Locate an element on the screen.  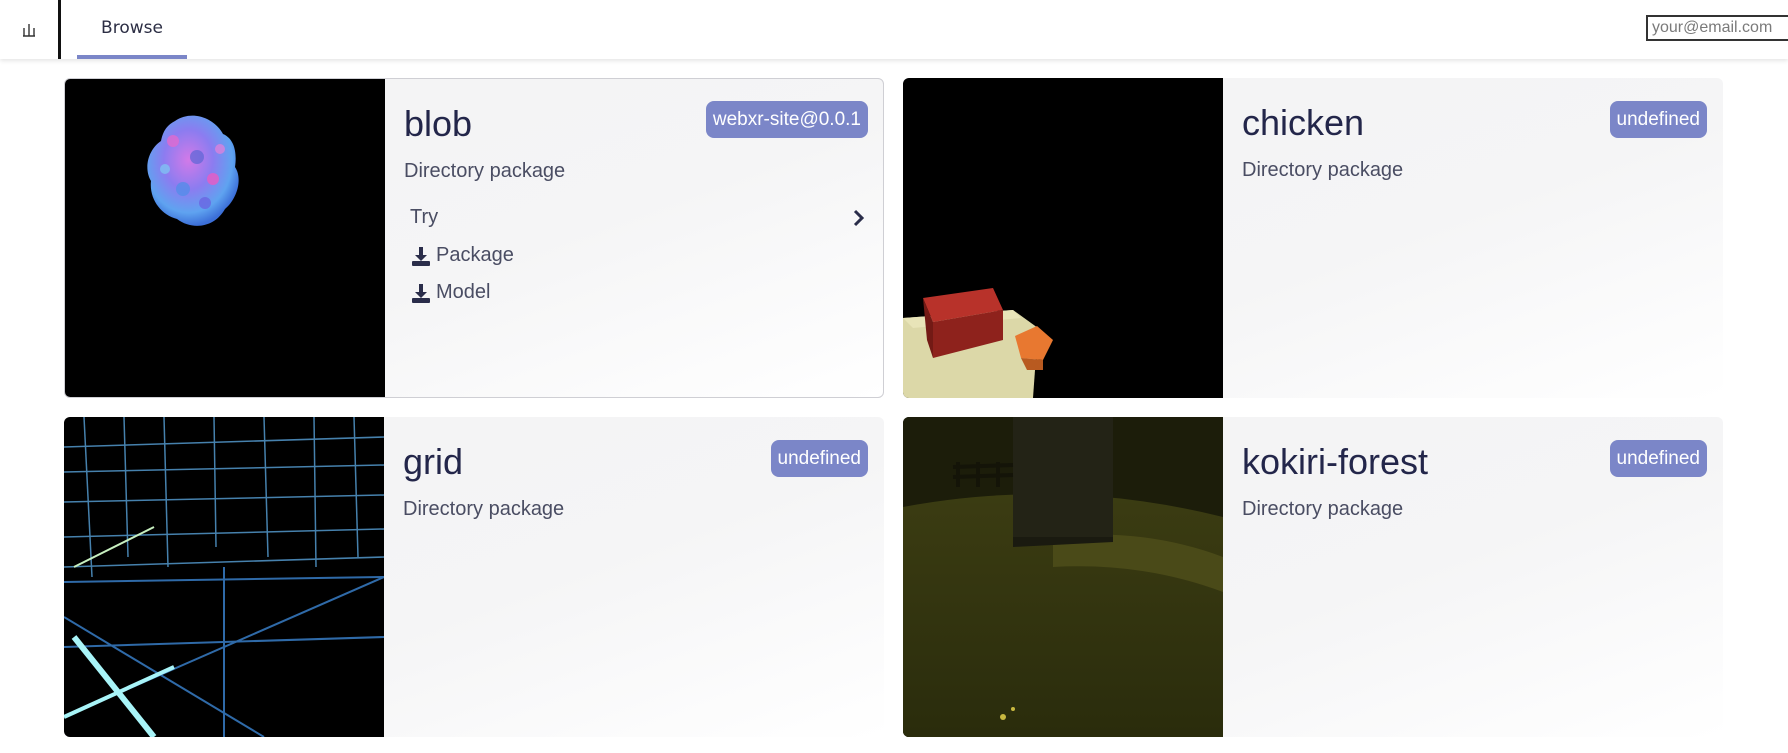
chicken-preview-image is located at coordinates (1063, 238).